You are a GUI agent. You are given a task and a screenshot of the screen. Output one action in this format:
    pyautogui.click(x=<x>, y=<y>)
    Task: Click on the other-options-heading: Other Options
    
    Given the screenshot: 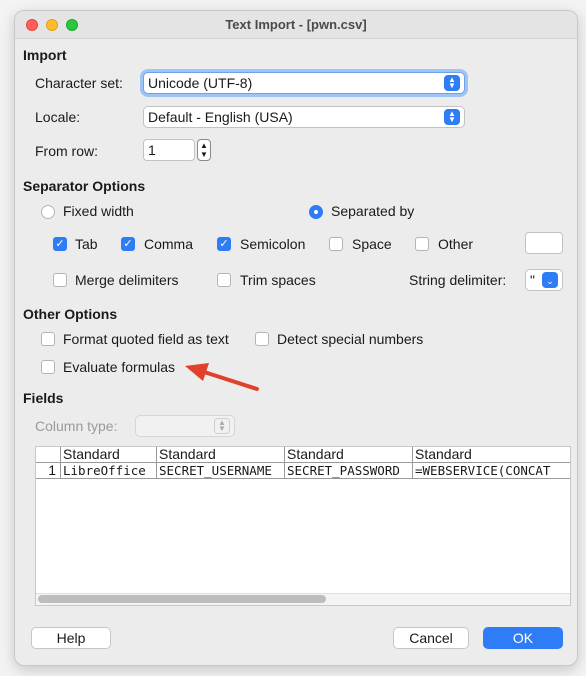 What is the action you would take?
    pyautogui.click(x=70, y=314)
    